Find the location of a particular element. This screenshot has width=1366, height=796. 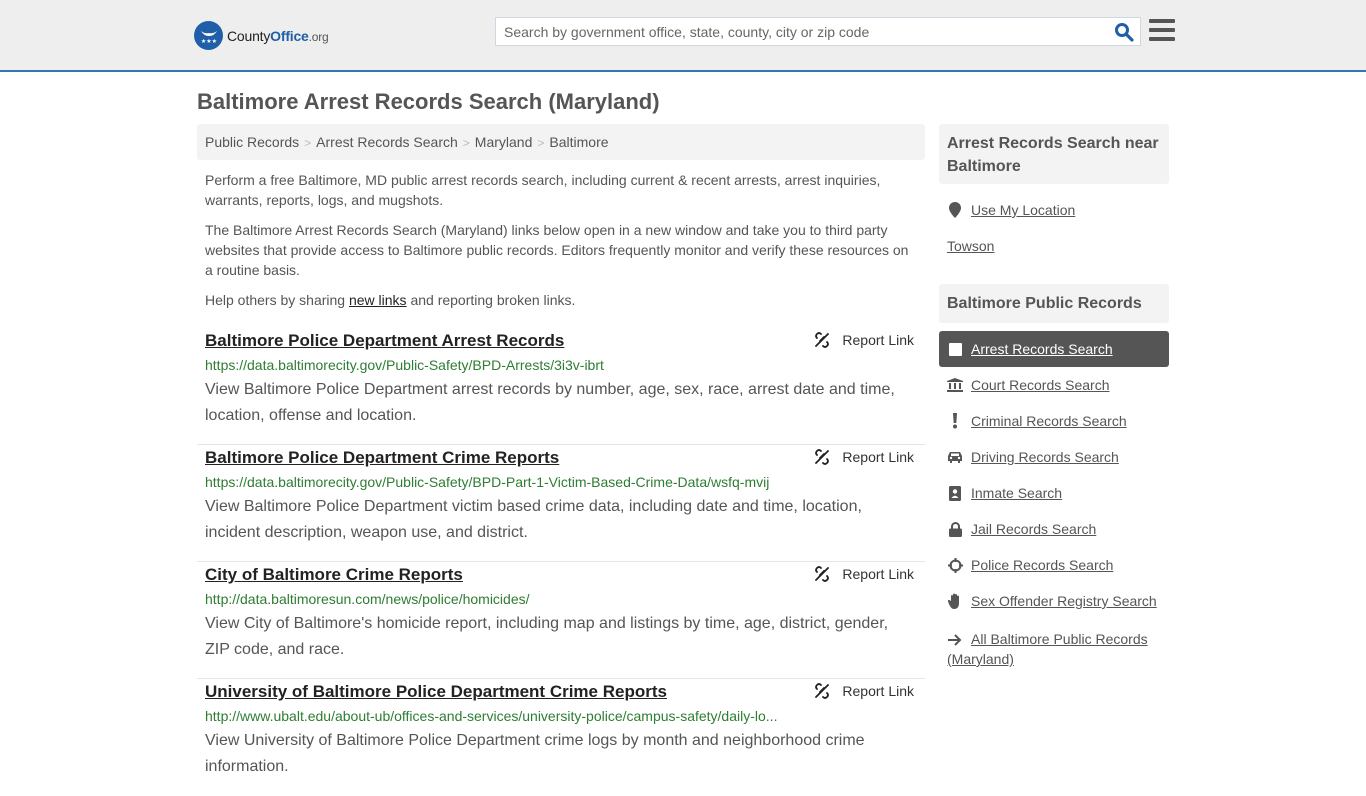

site-header: ★★★ CountyOffice.org is located at coordinates (683, 36).